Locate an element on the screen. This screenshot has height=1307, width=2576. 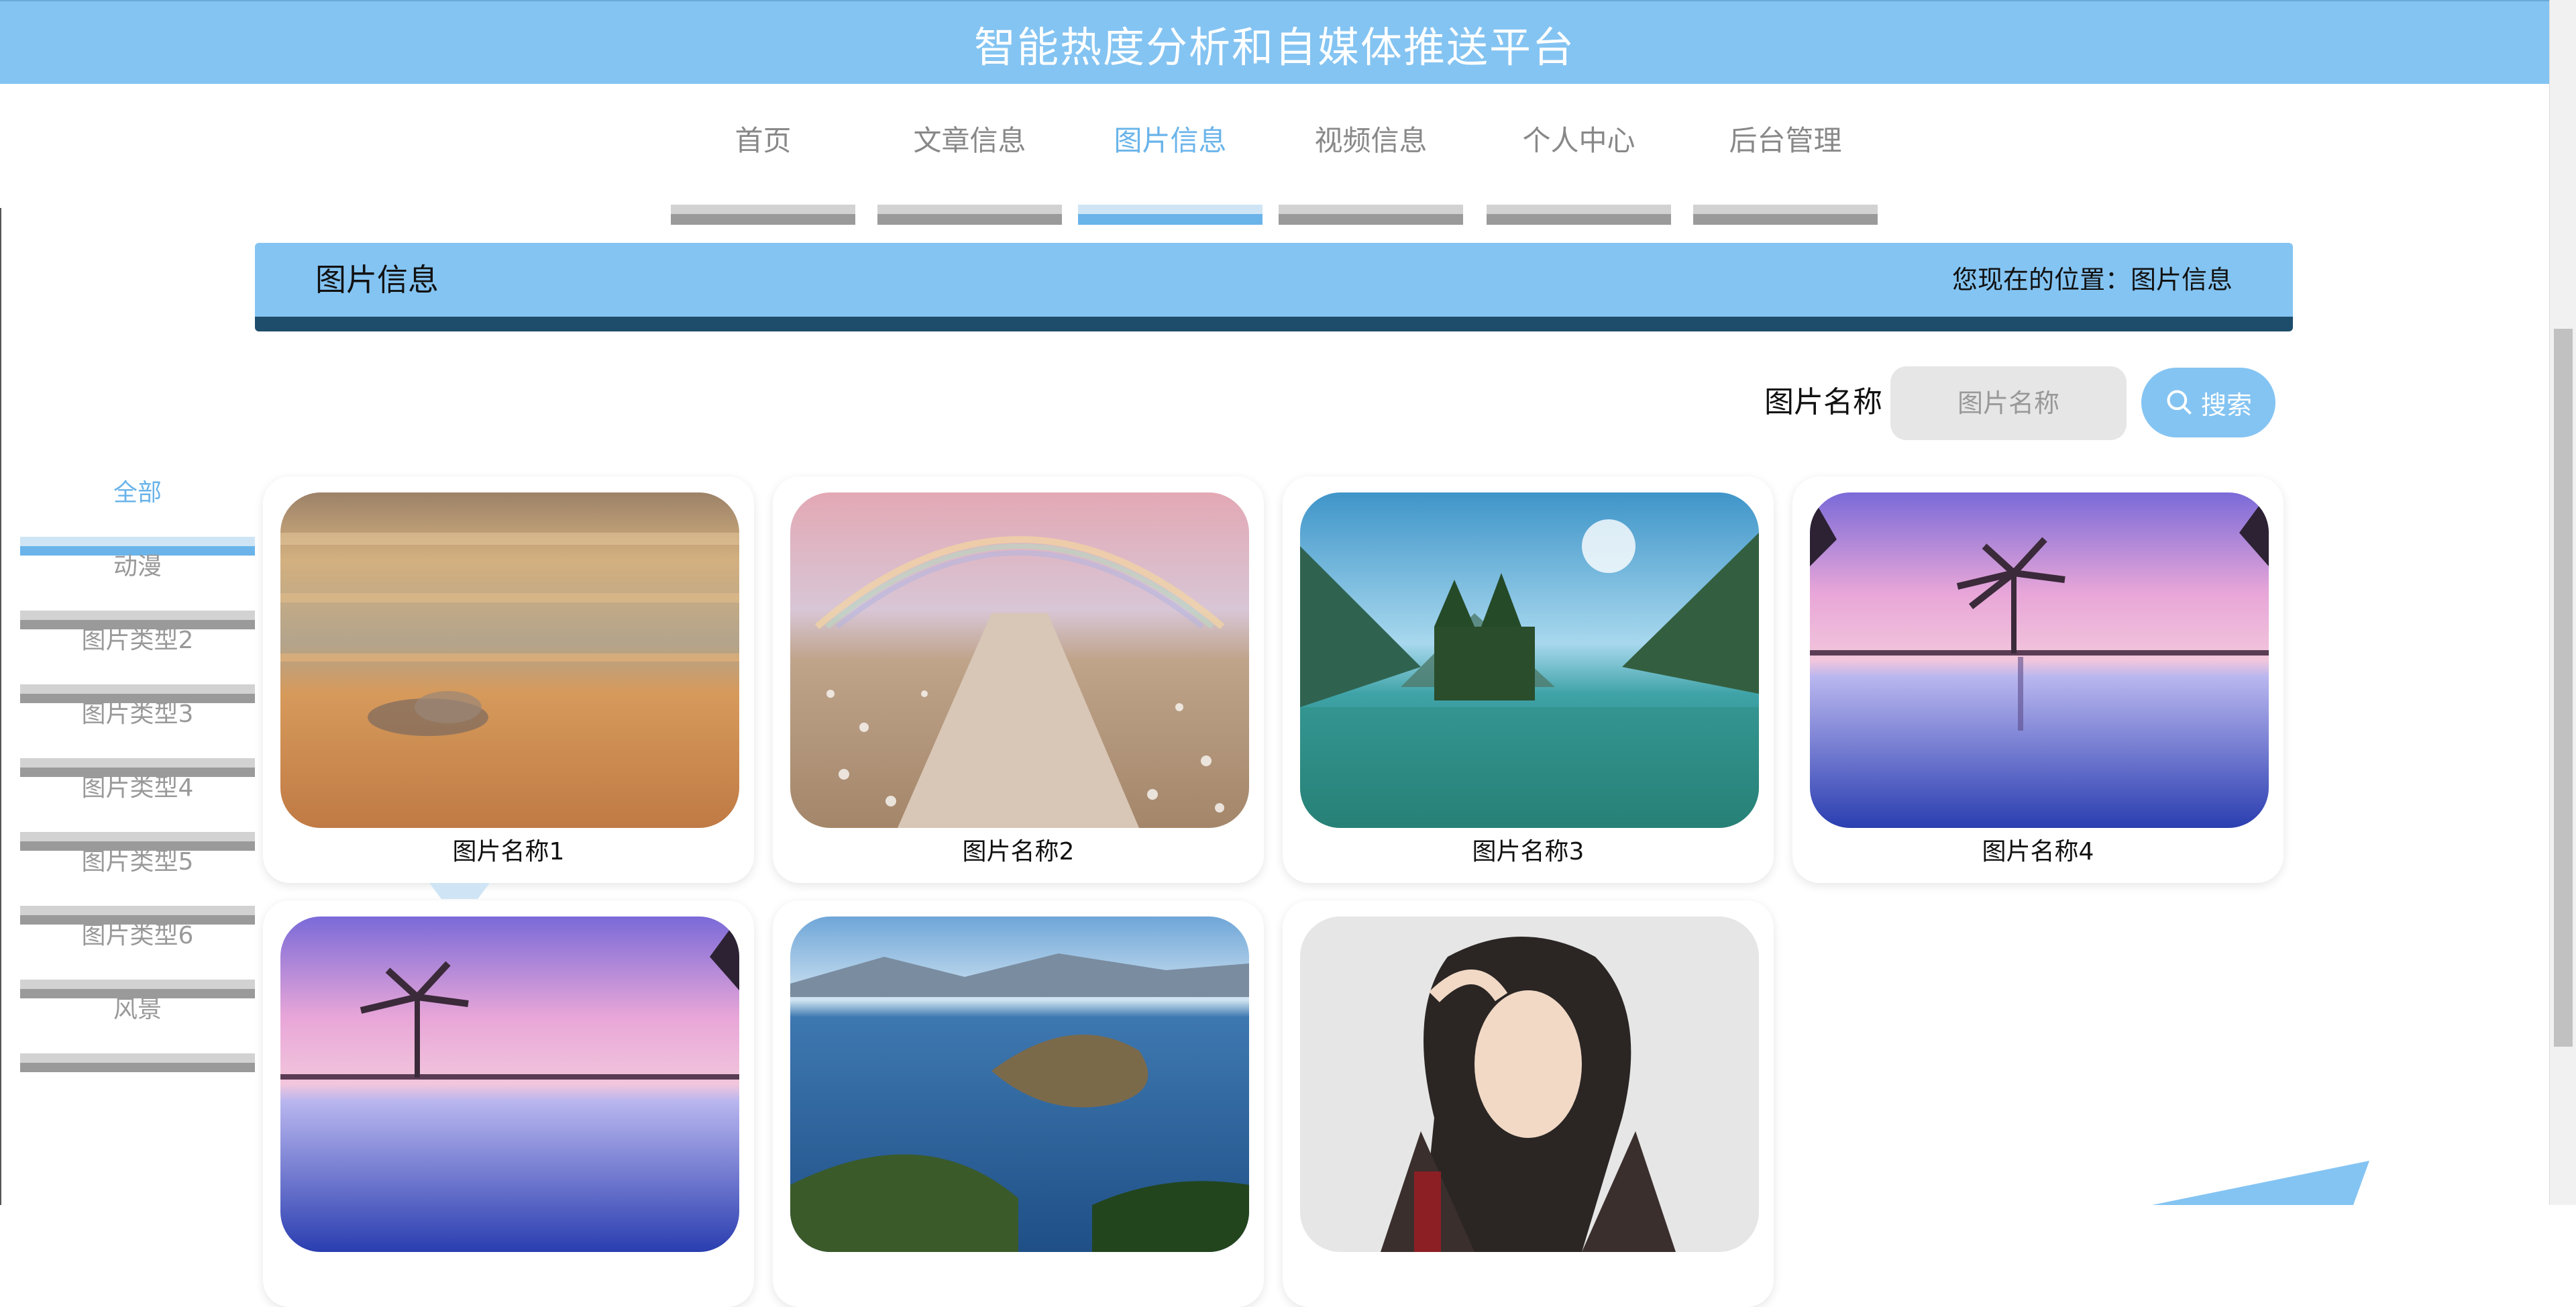
gallery-image-anime-character is located at coordinates (1529, 1084).